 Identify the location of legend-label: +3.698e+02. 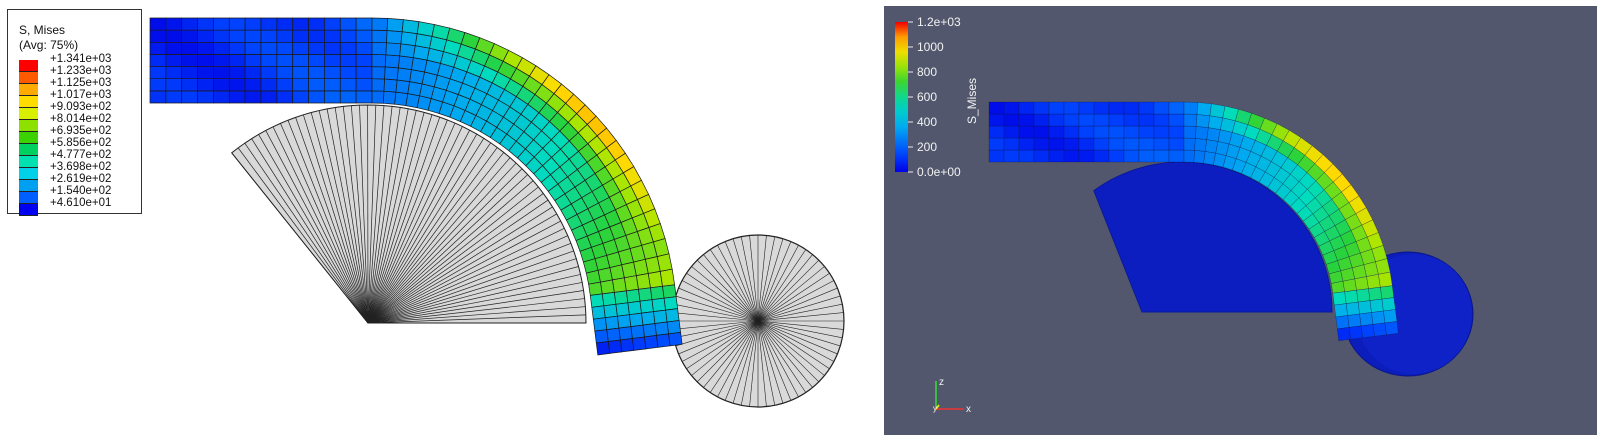
(81, 167).